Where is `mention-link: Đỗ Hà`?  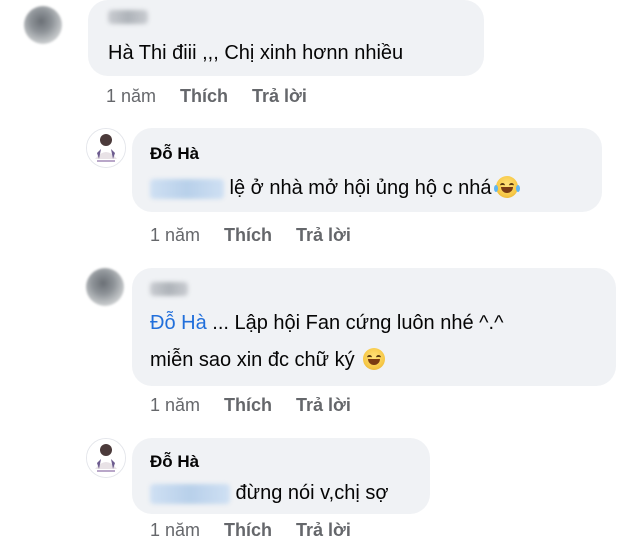 mention-link: Đỗ Hà is located at coordinates (178, 323).